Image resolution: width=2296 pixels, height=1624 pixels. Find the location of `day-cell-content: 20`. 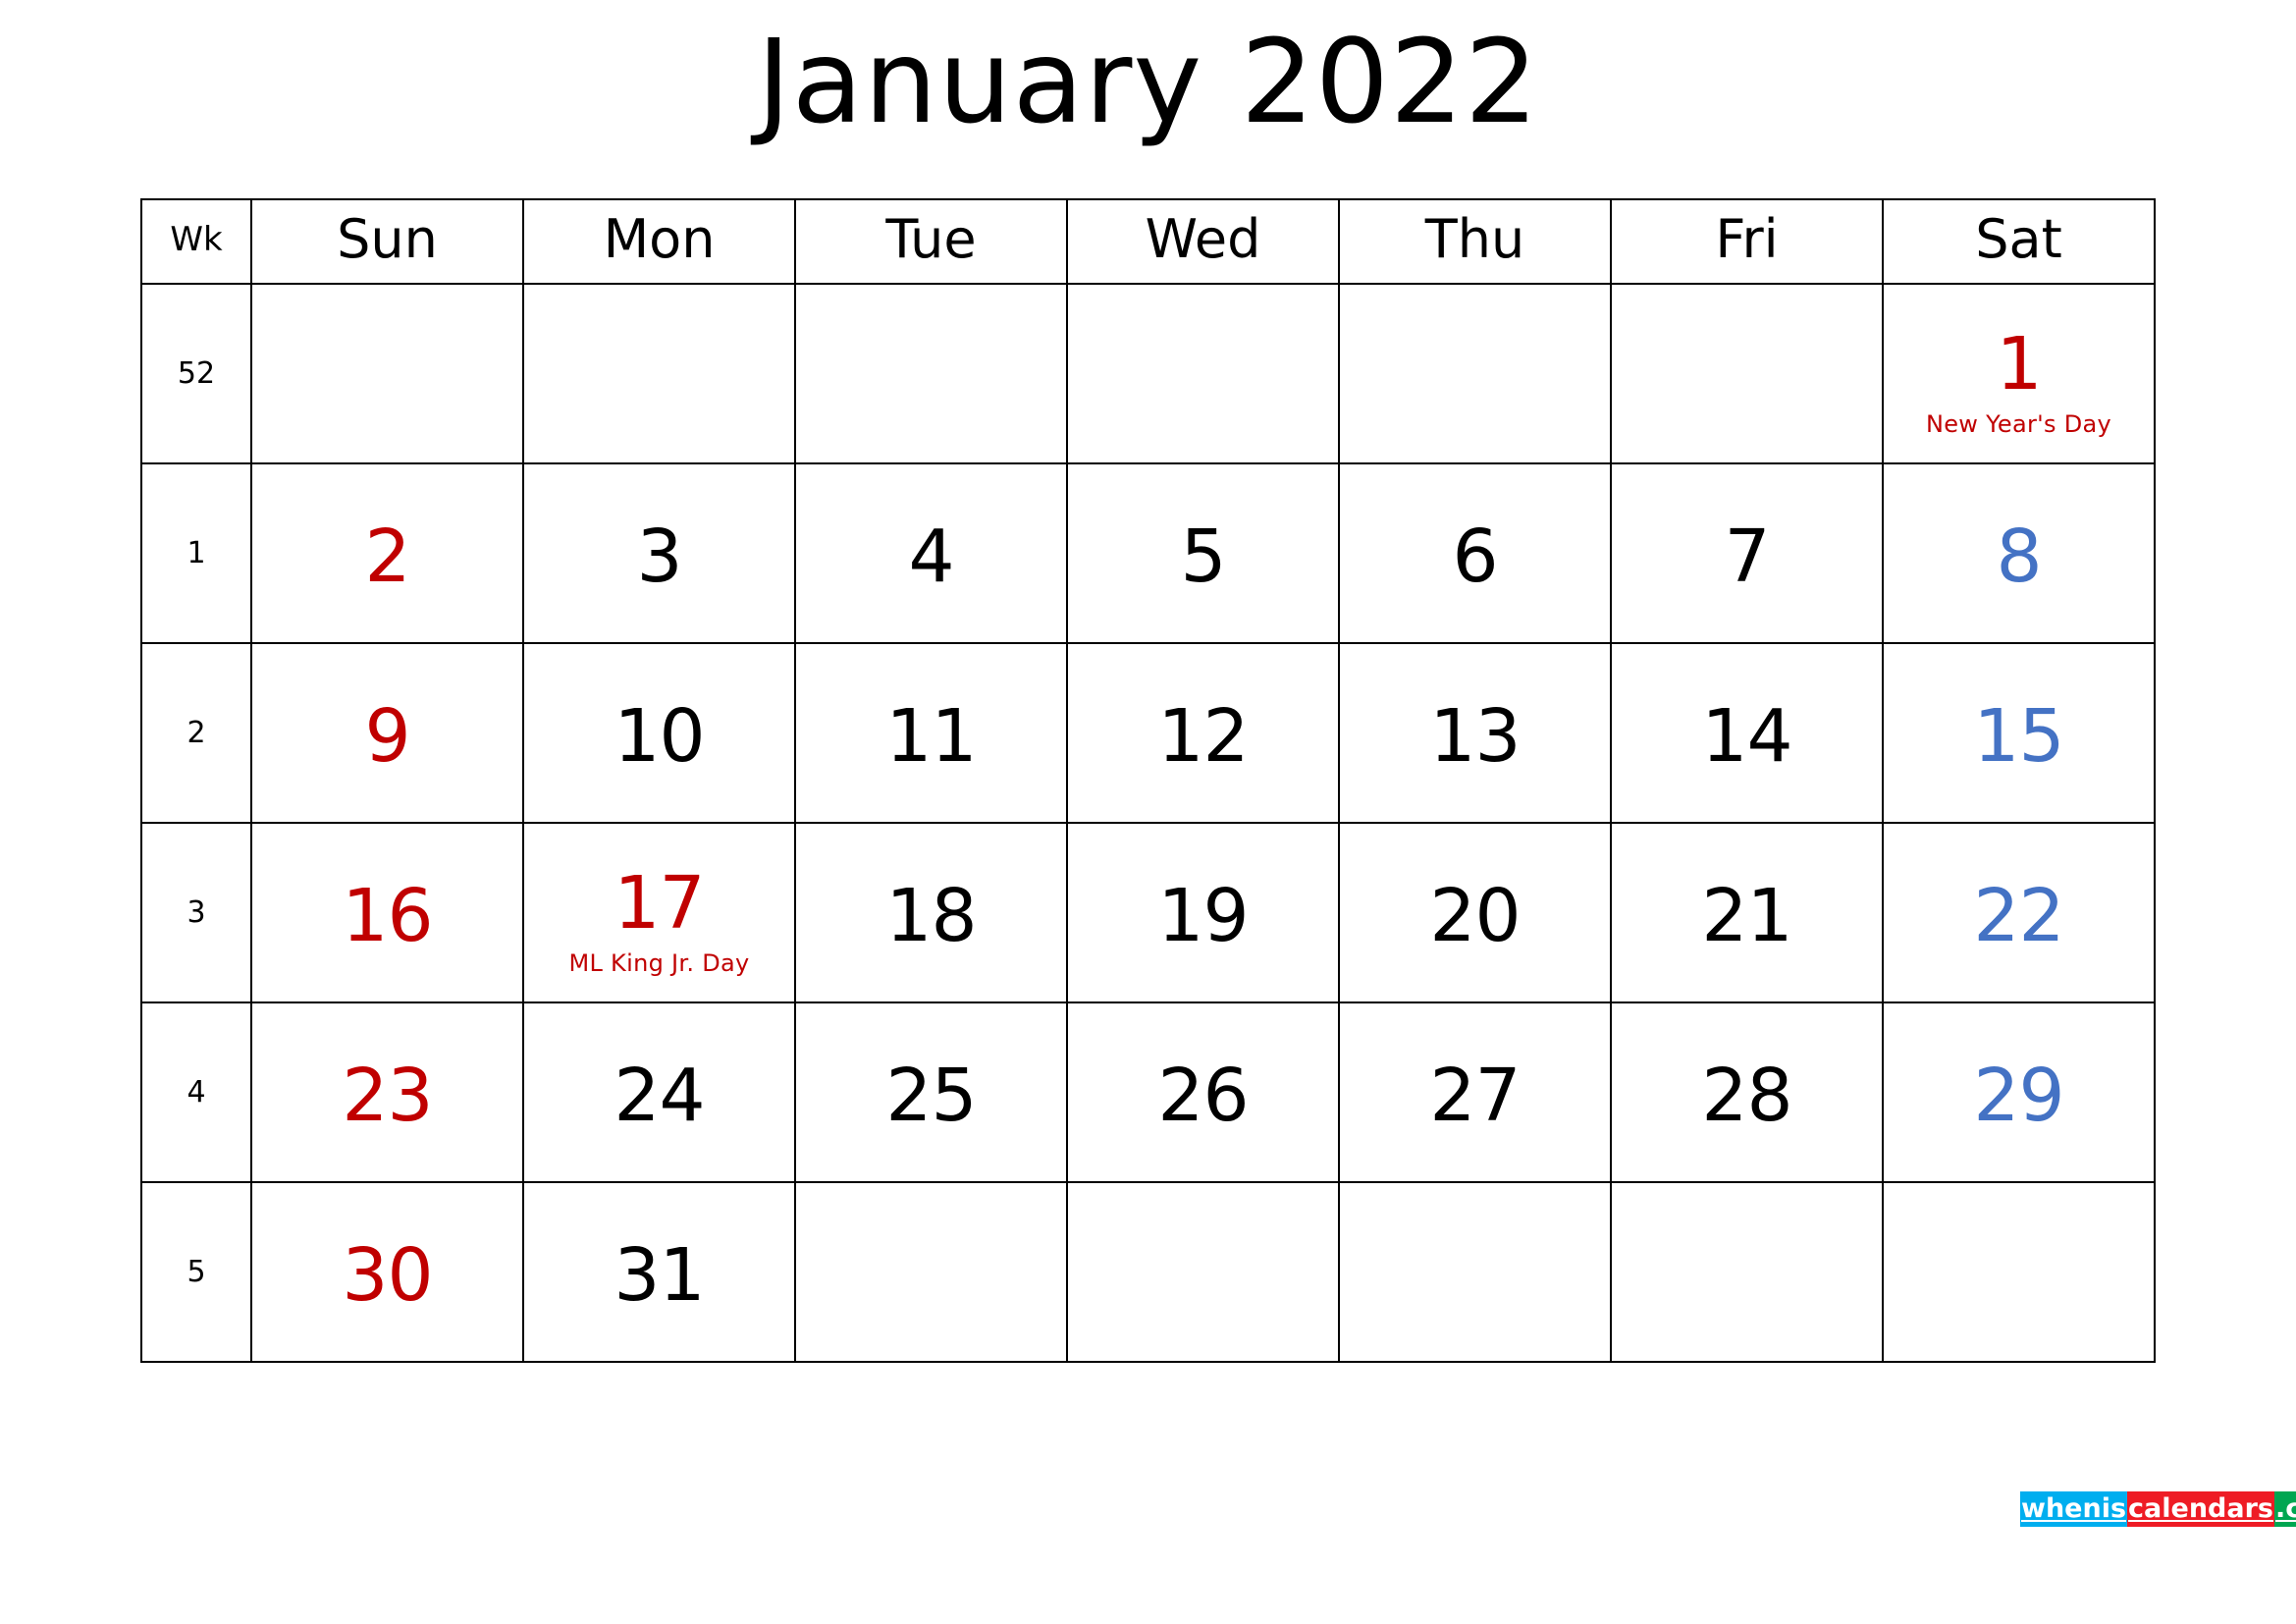

day-cell-content: 20 is located at coordinates (1475, 912).